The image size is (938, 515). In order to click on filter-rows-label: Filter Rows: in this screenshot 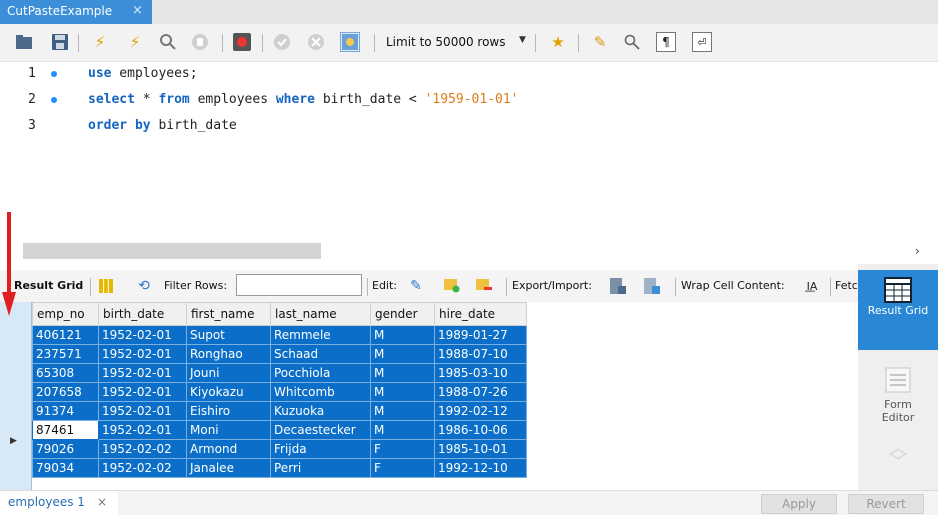, I will do `click(196, 285)`.